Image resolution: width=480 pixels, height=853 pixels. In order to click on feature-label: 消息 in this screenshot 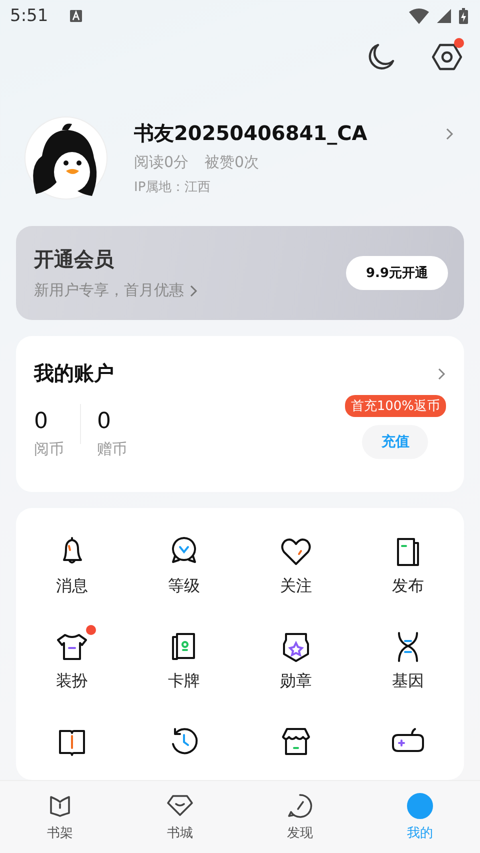, I will do `click(72, 586)`.